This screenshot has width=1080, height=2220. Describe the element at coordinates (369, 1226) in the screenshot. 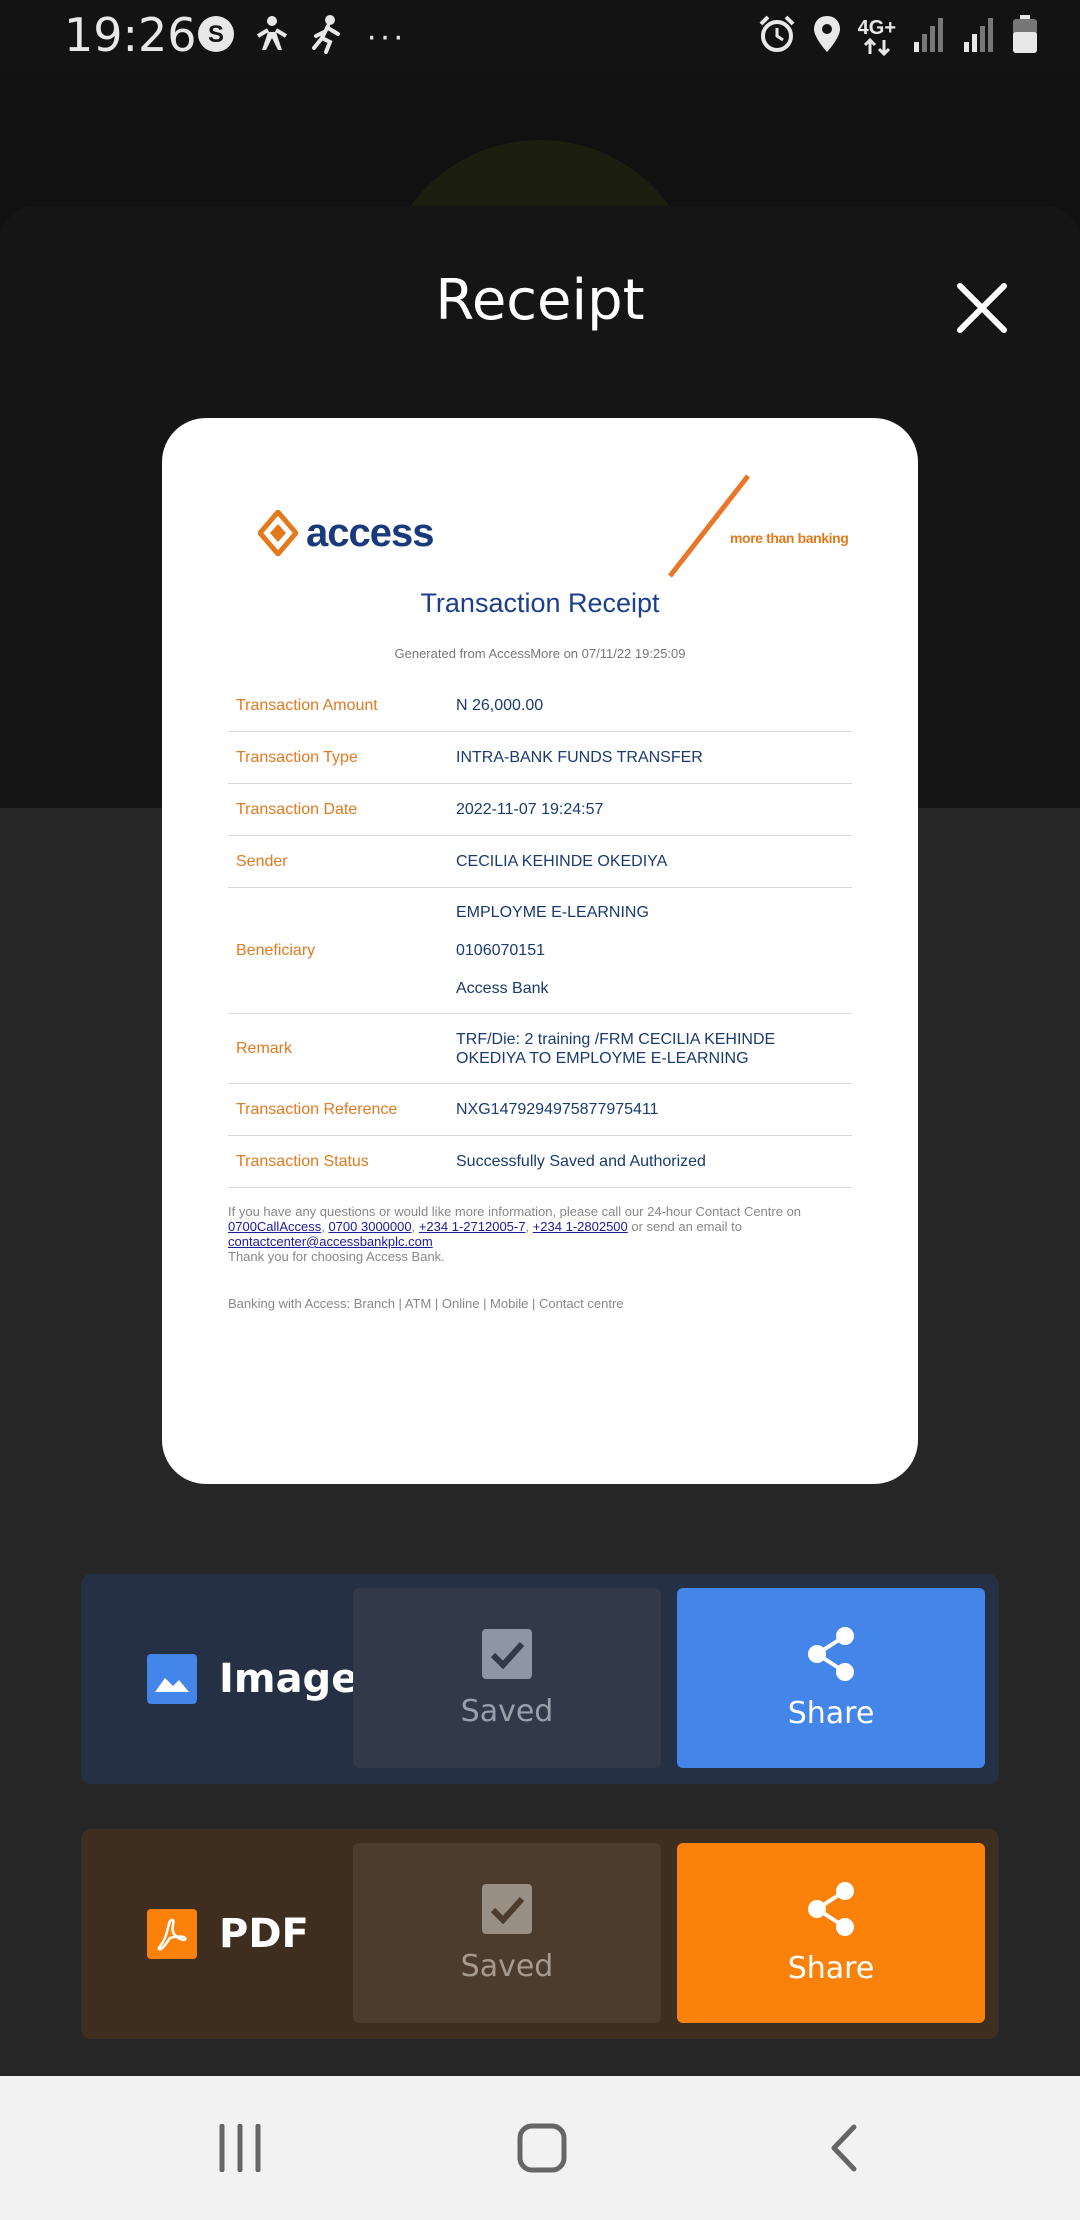

I see `phone-link: 0700 3000000` at that location.